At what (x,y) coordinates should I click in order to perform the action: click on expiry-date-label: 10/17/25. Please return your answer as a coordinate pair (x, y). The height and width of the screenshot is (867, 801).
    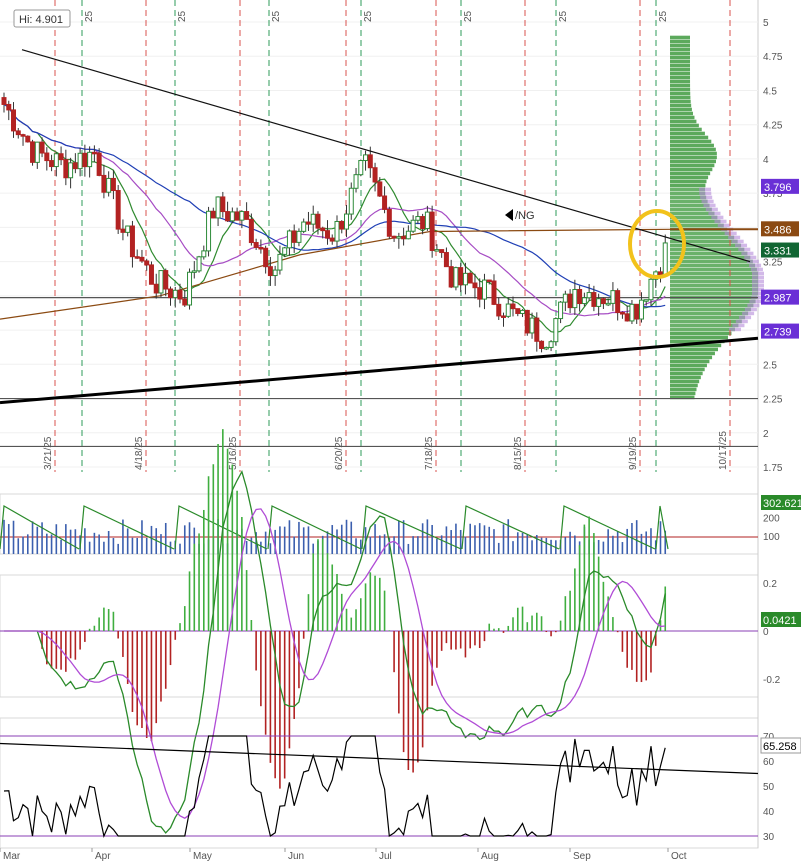
    Looking at the image, I should click on (723, 450).